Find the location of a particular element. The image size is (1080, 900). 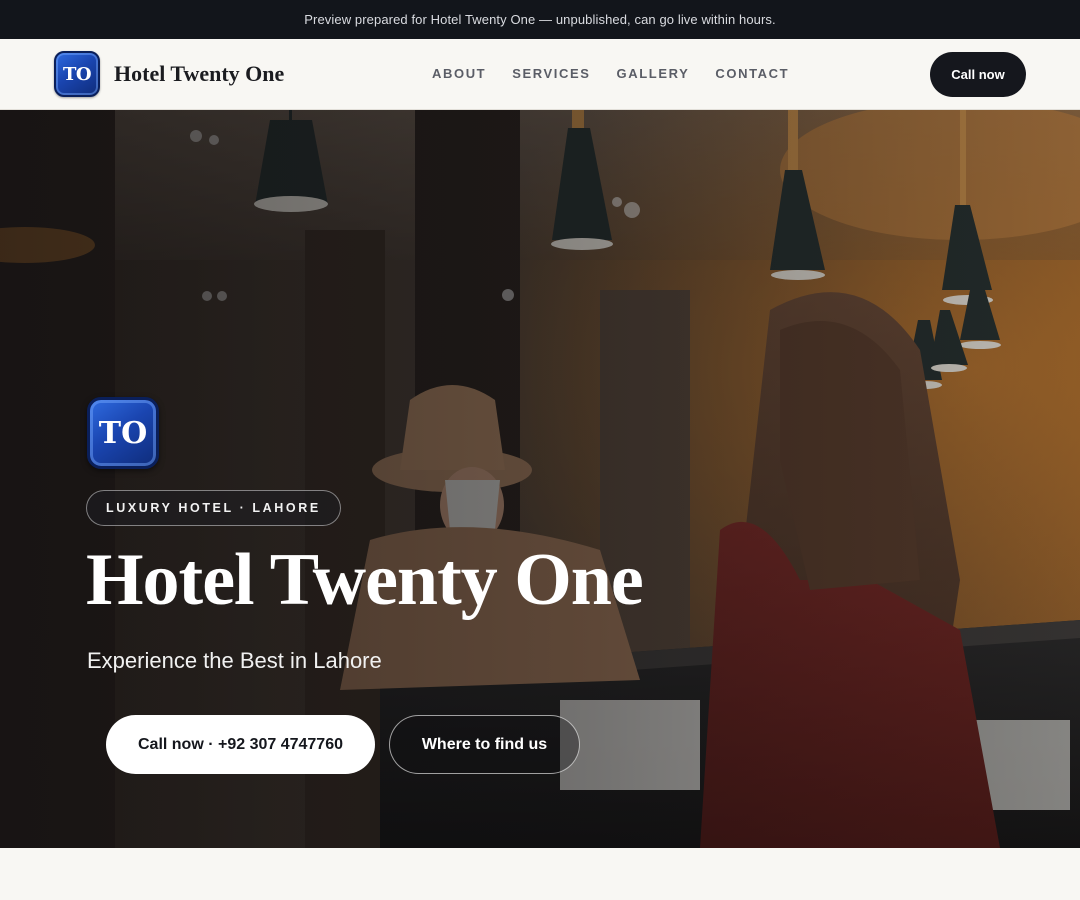

nav-contact: CONTACT is located at coordinates (752, 73).